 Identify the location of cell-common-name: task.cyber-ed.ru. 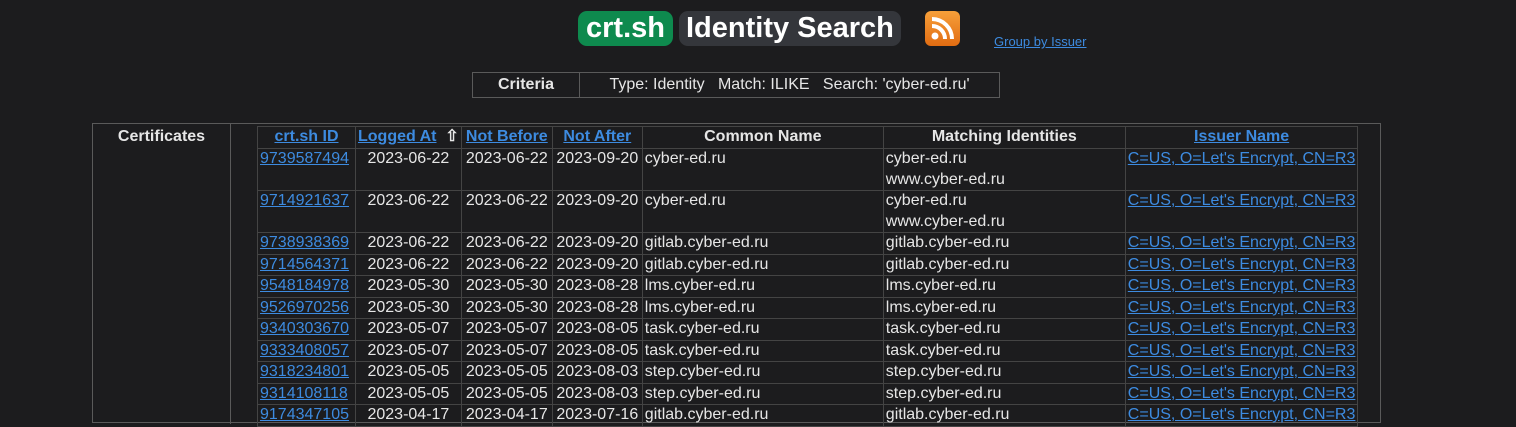
(762, 329).